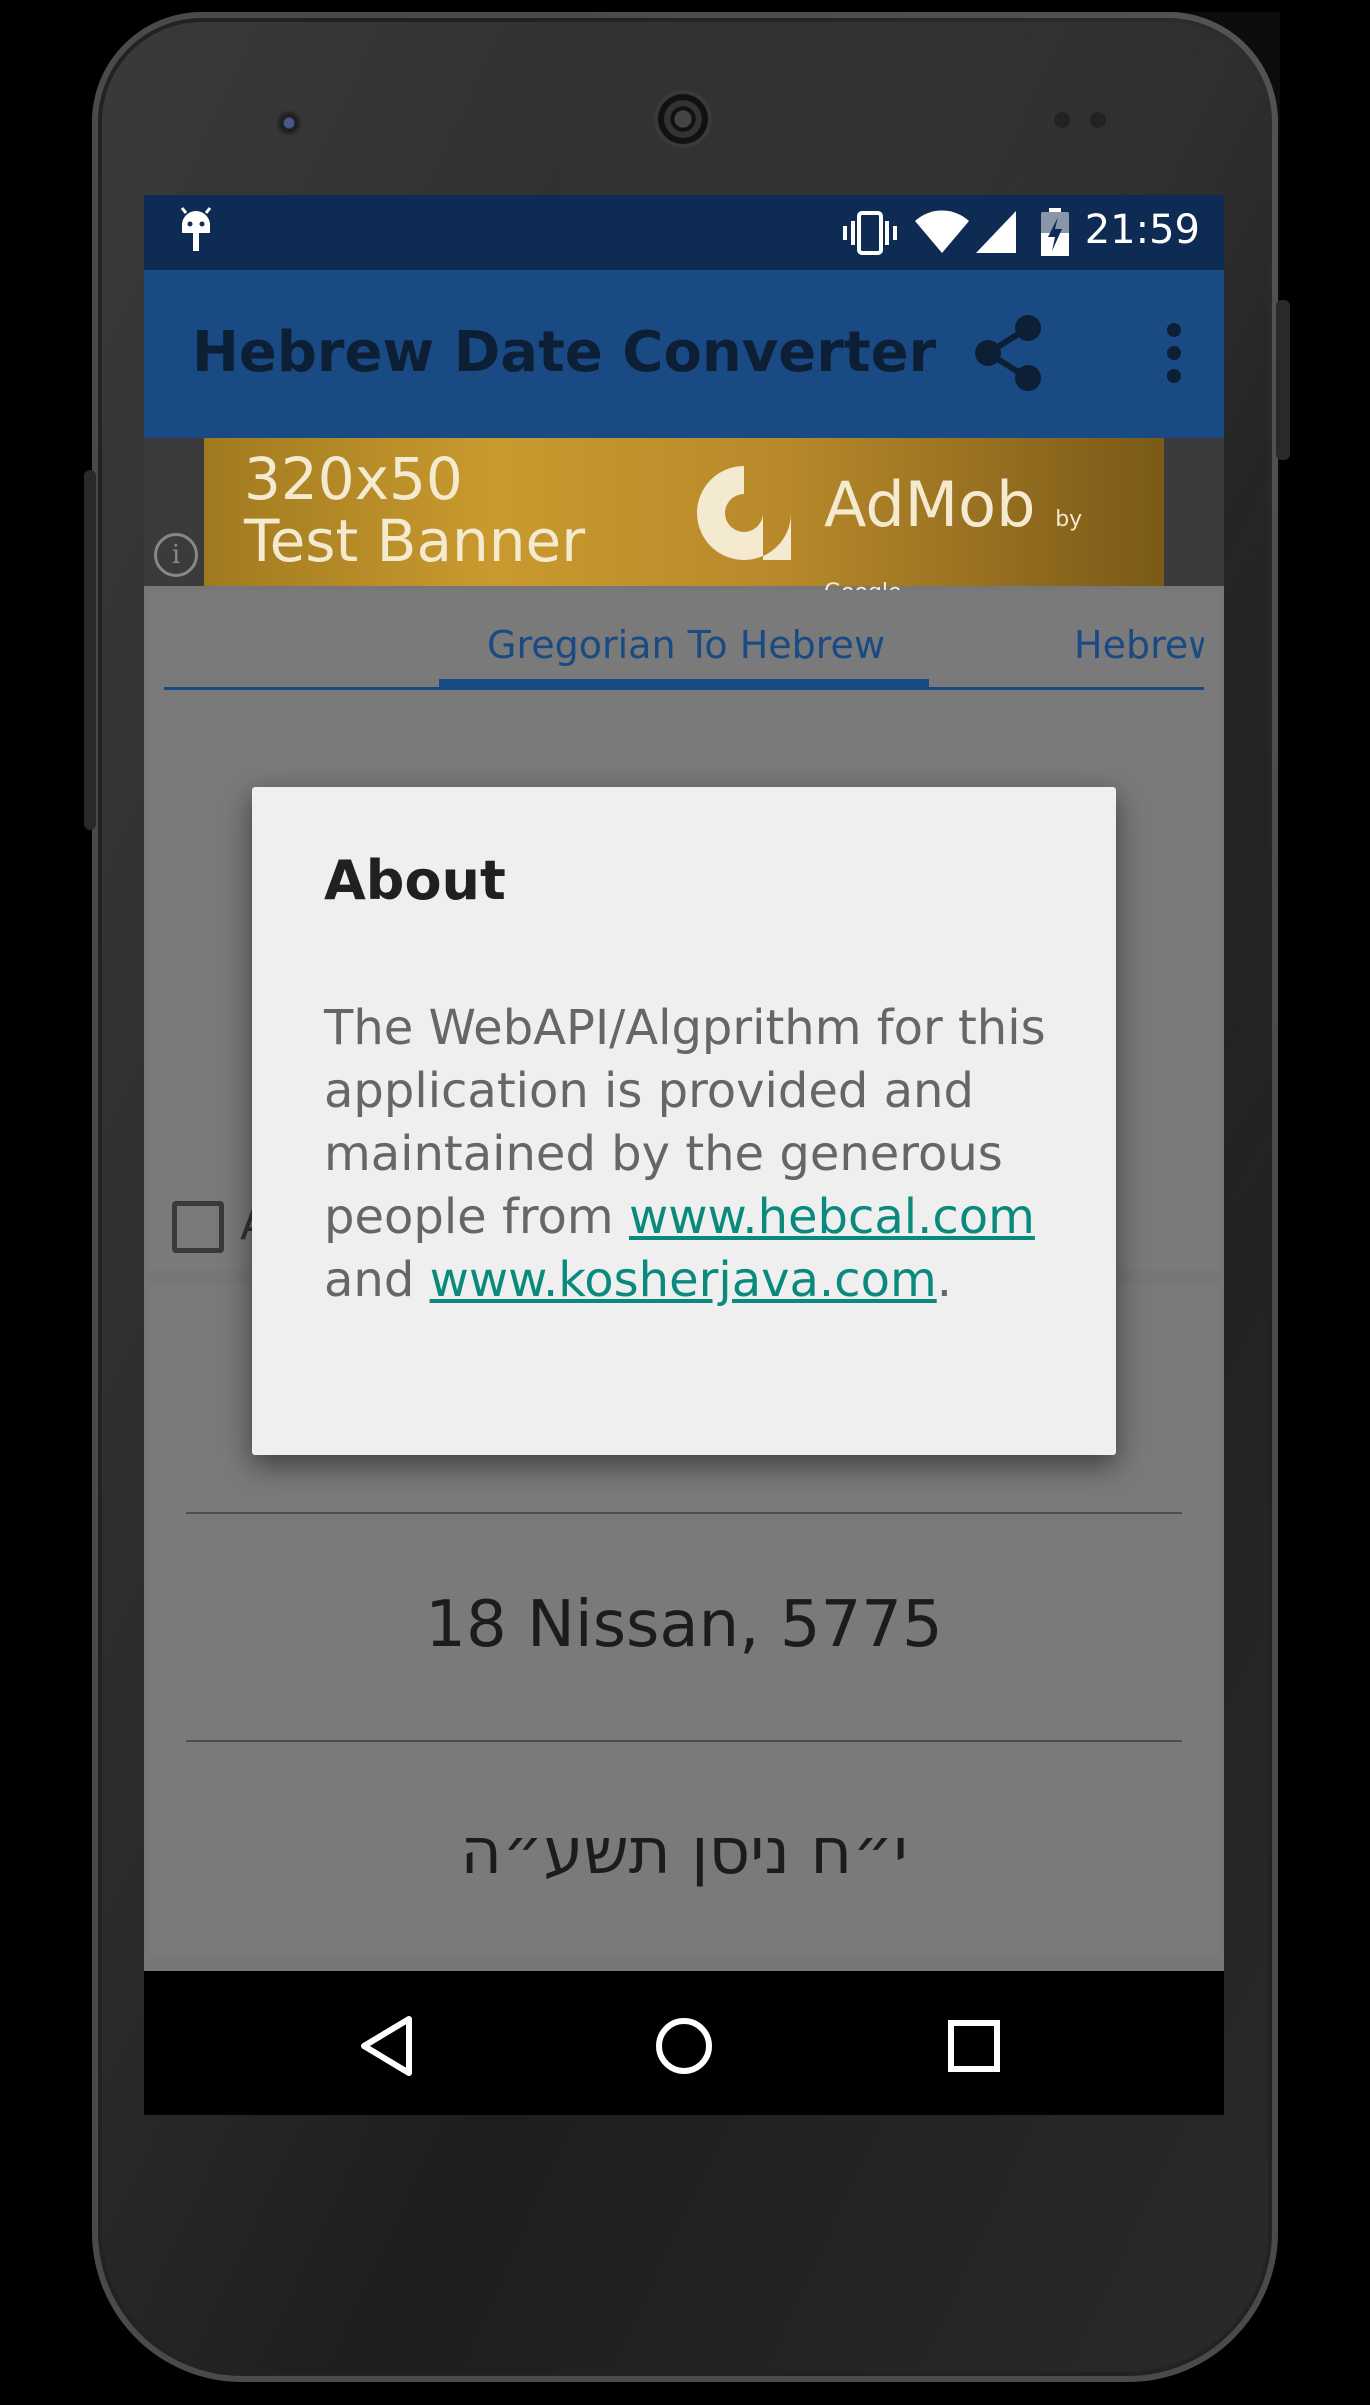 The width and height of the screenshot is (1370, 2405). What do you see at coordinates (1142, 230) in the screenshot?
I see `status-time: 21:59` at bounding box center [1142, 230].